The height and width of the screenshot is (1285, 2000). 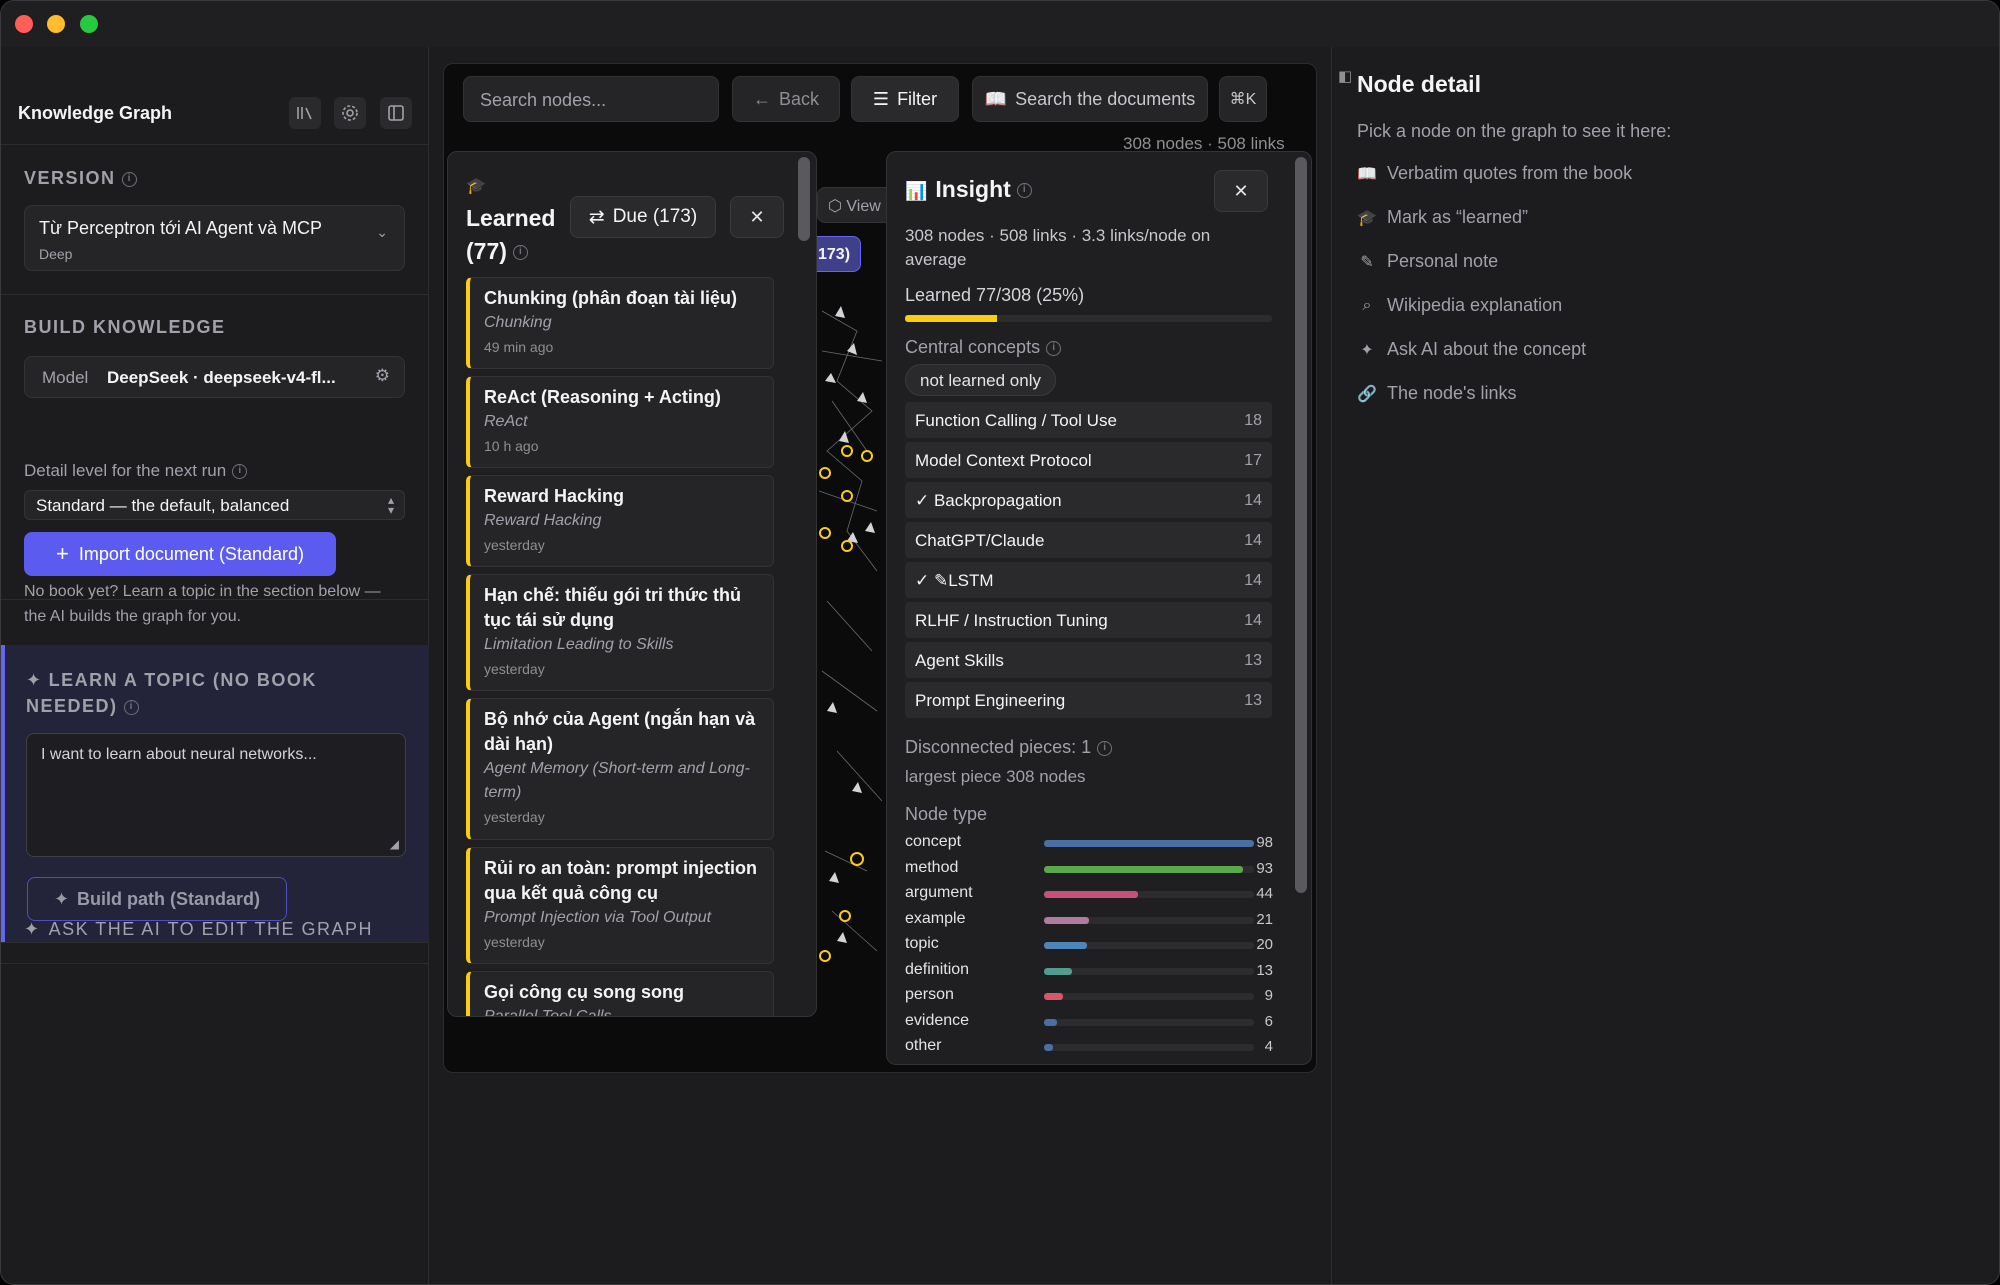 I want to click on build-path-button: ✦ Build path (Standard), so click(x=157, y=899).